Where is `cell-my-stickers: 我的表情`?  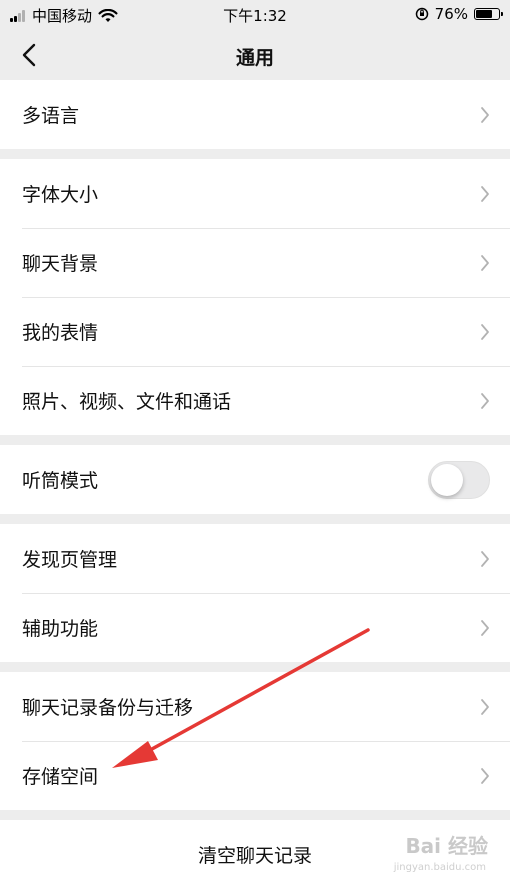
cell-my-stickers: 我的表情 is located at coordinates (255, 331).